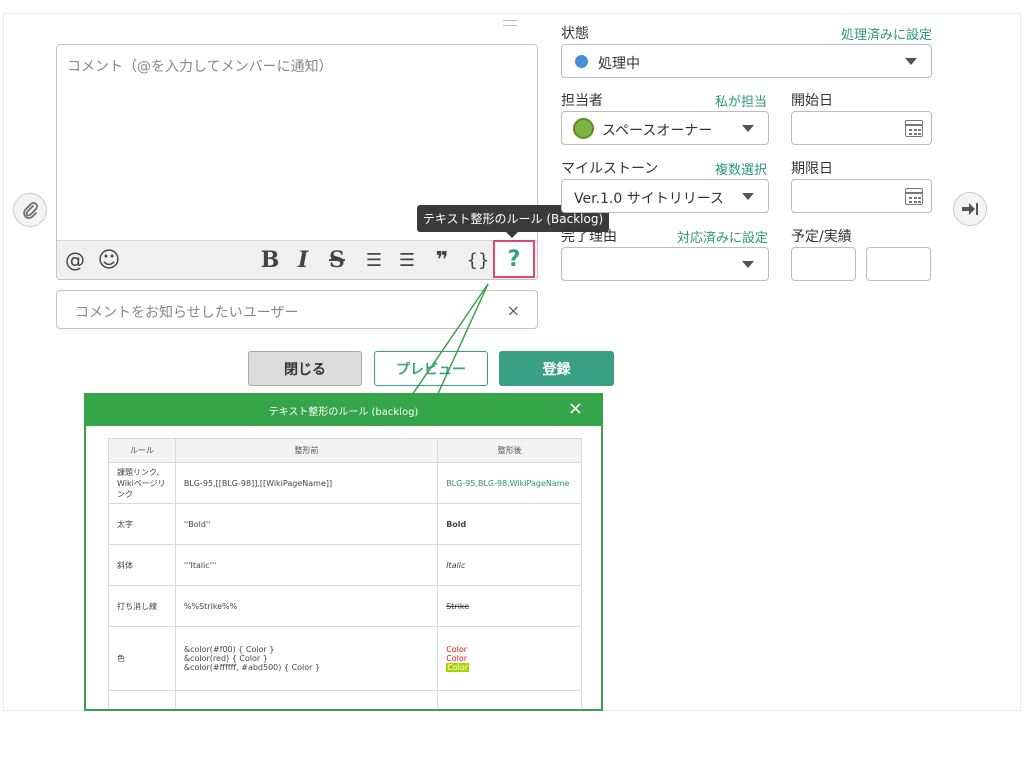 The image size is (1024, 767). I want to click on resolution-select, so click(665, 264).